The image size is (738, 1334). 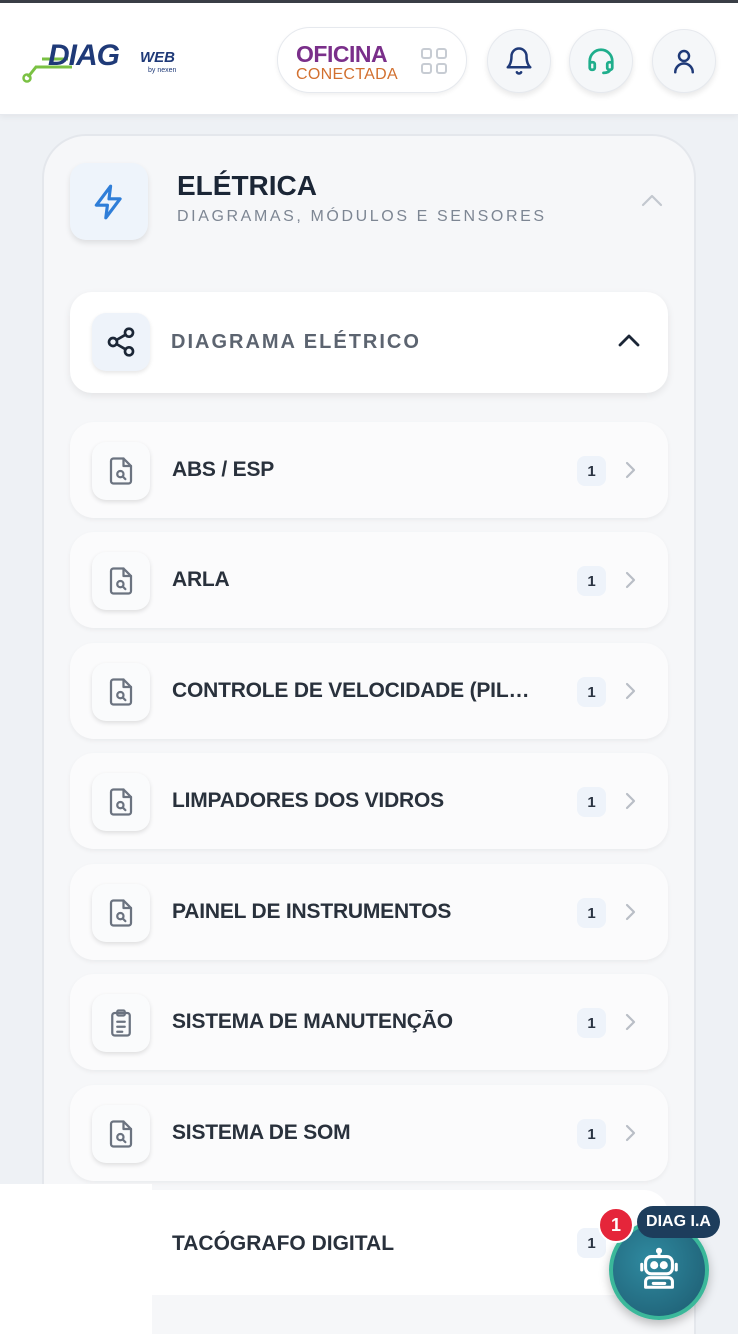 I want to click on support-button, so click(x=601, y=61).